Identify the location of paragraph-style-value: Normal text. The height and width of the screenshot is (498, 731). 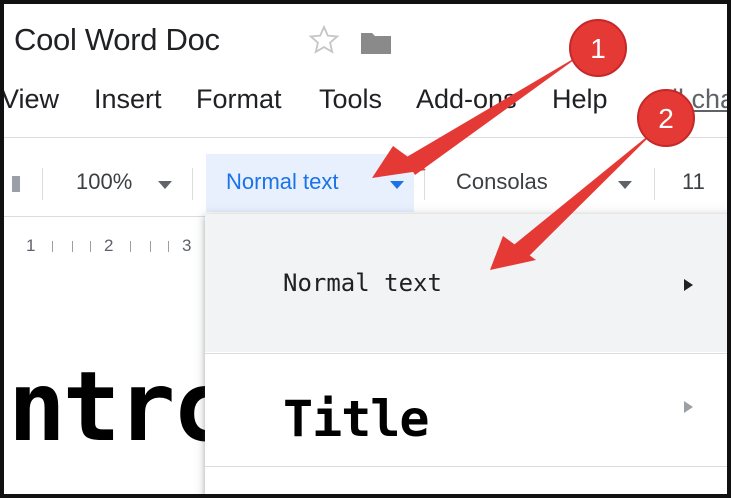
(282, 181).